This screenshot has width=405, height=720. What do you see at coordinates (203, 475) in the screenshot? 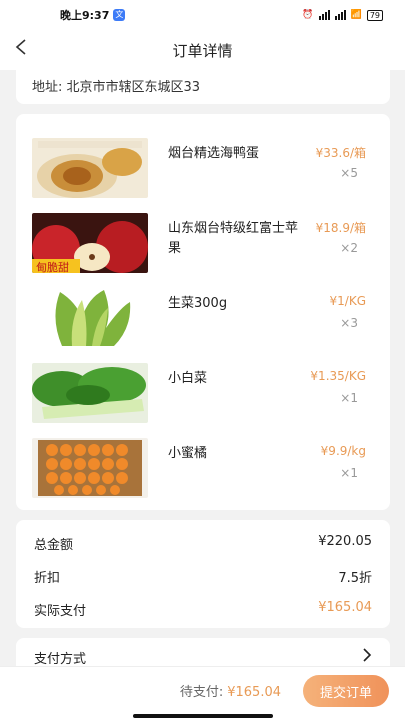
I see `list-item: 小蜜橘 ¥9.9/kg ×1` at bounding box center [203, 475].